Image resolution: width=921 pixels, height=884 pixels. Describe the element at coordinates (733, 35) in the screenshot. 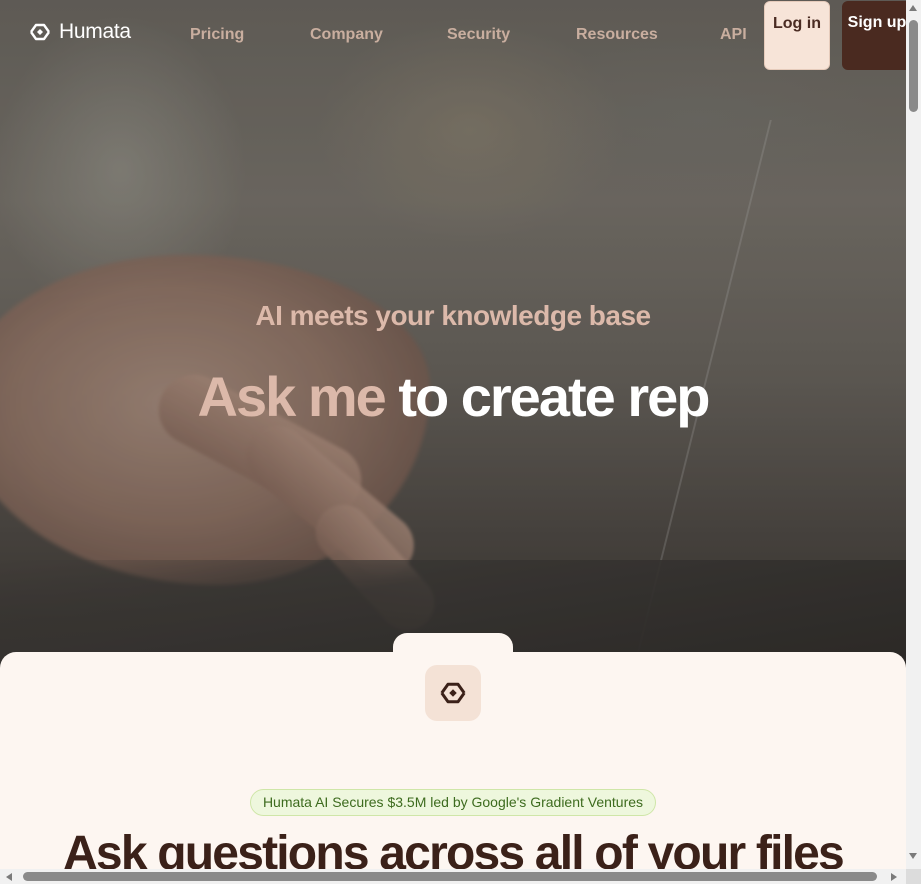

I see `nav-link-api: API` at that location.